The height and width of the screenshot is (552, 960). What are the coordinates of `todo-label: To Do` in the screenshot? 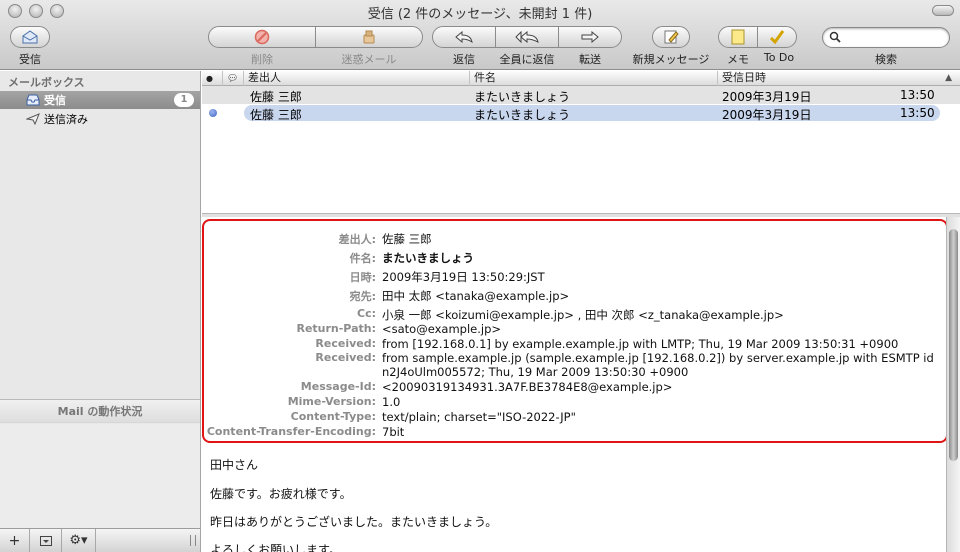 It's located at (779, 57).